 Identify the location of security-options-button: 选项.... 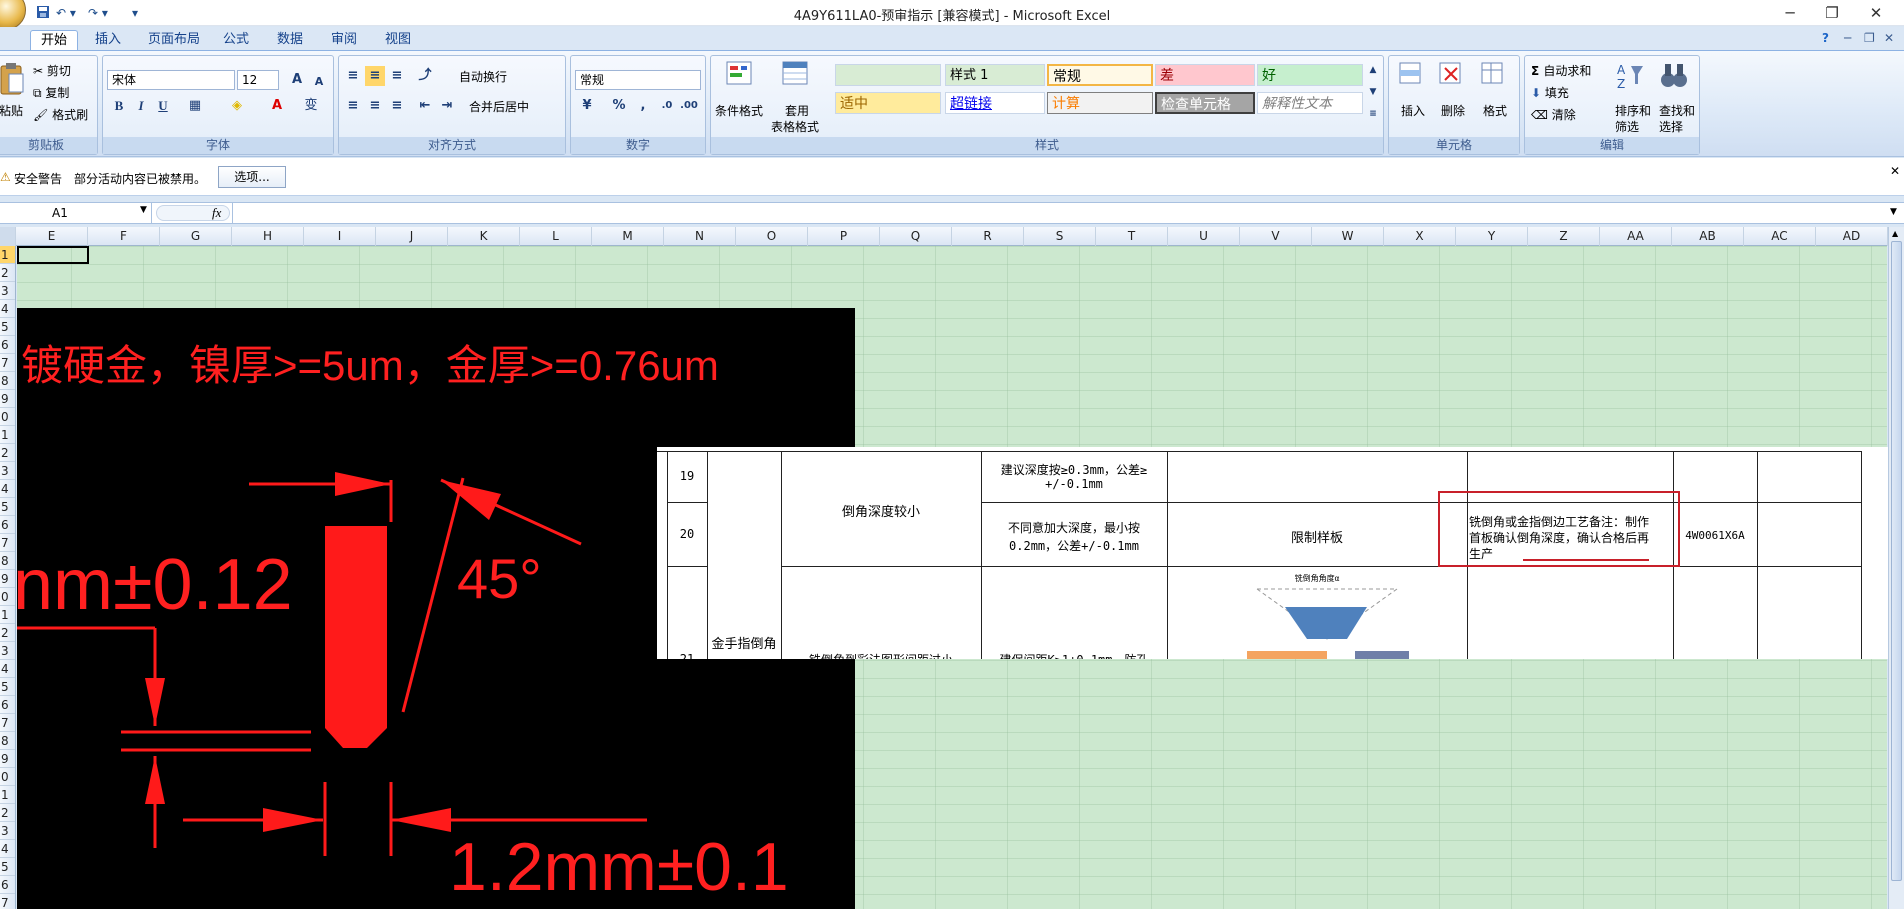
(252, 177).